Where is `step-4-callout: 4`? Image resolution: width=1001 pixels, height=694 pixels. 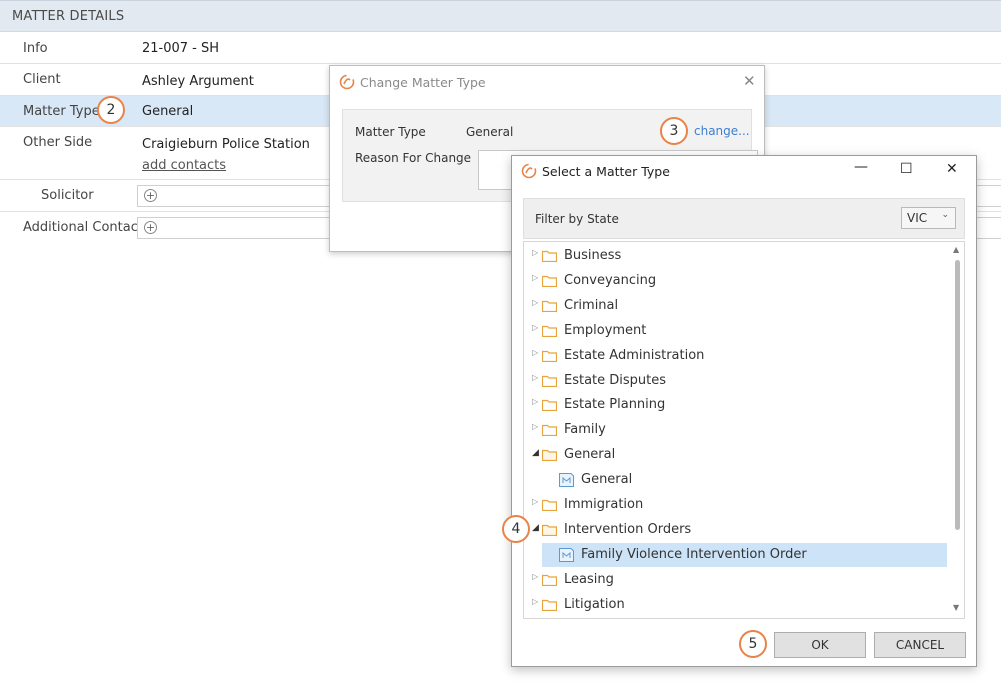
step-4-callout: 4 is located at coordinates (516, 529).